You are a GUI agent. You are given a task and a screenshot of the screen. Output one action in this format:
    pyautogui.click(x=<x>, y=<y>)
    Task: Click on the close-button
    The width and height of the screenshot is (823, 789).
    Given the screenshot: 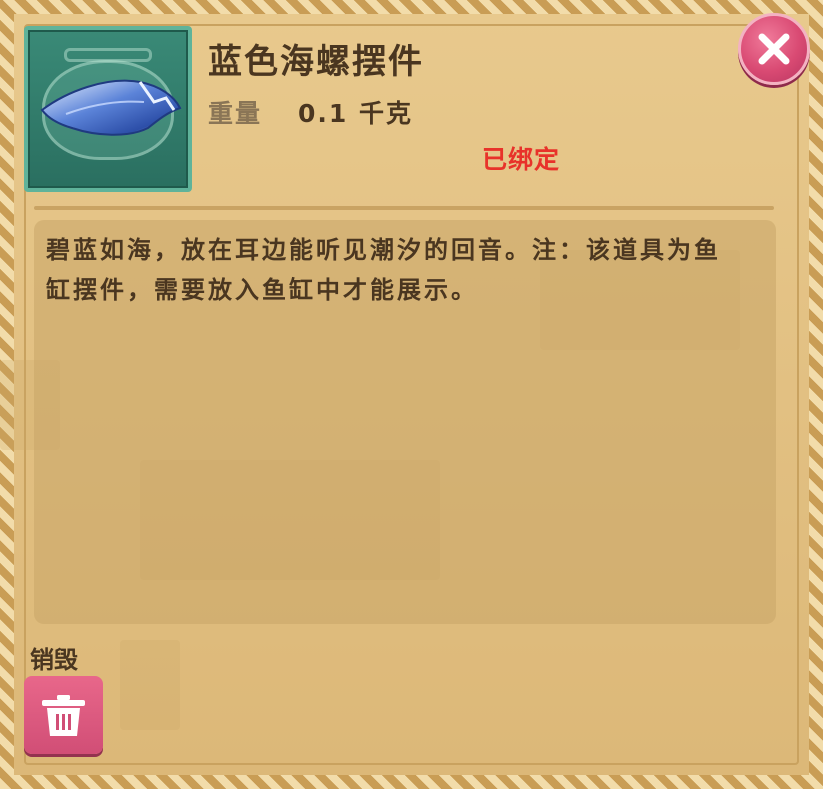 What is the action you would take?
    pyautogui.click(x=774, y=49)
    